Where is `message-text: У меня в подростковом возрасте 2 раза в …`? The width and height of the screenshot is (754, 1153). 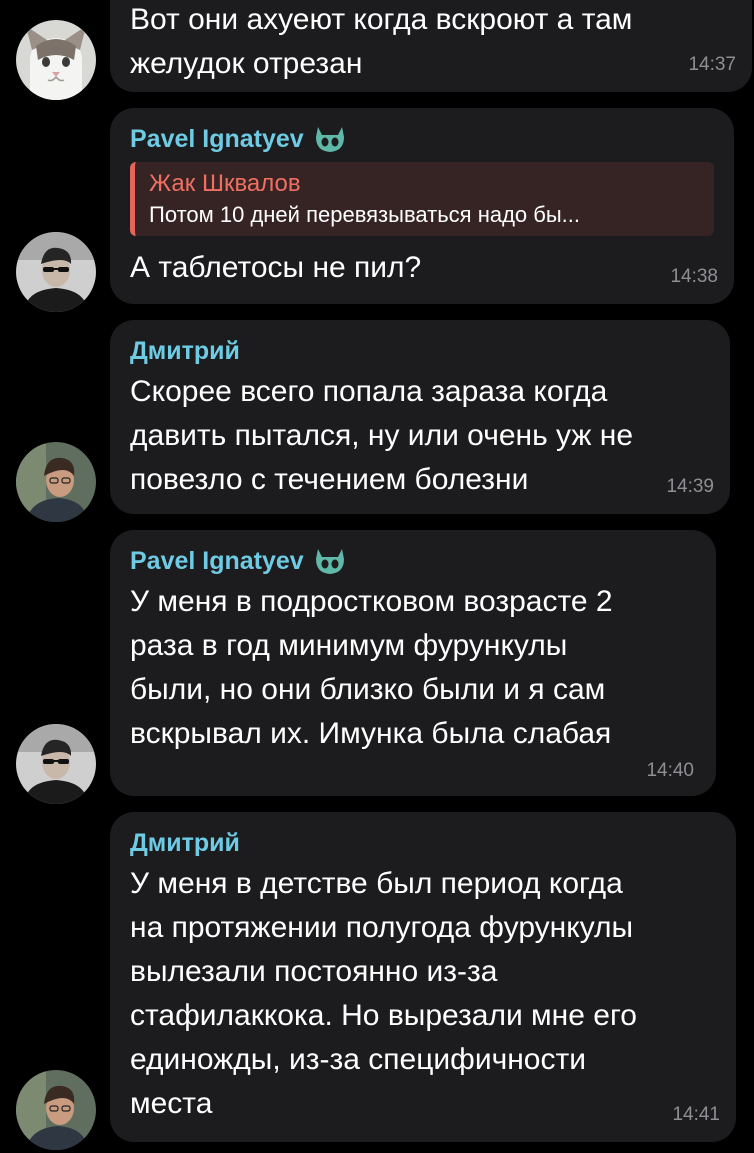
message-text: У меня в подростковом возрасте 2 раза в … is located at coordinates (371, 667).